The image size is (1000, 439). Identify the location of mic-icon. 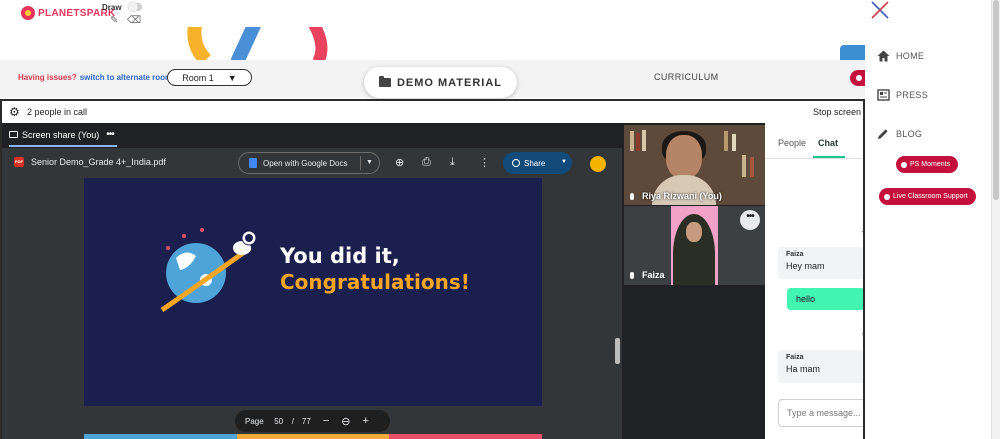
(632, 196).